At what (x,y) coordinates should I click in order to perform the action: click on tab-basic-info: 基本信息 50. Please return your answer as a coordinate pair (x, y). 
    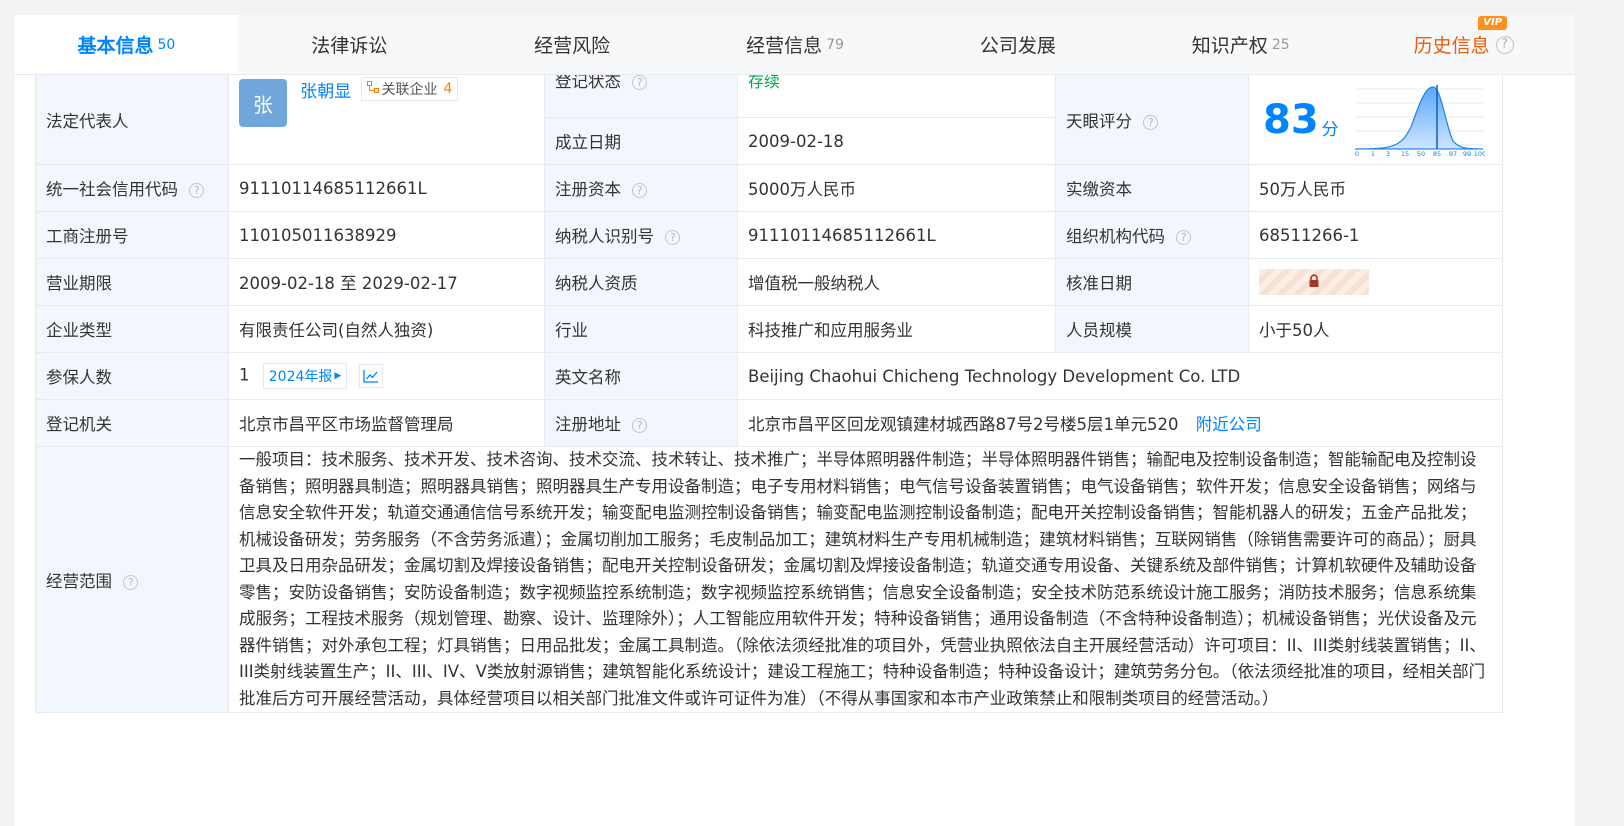
    Looking at the image, I should click on (126, 44).